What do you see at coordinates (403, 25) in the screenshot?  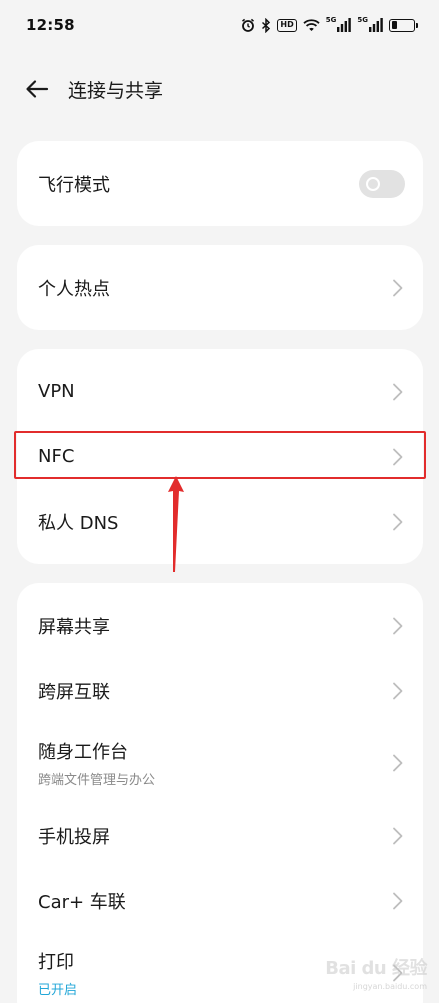 I see `battery-icon` at bounding box center [403, 25].